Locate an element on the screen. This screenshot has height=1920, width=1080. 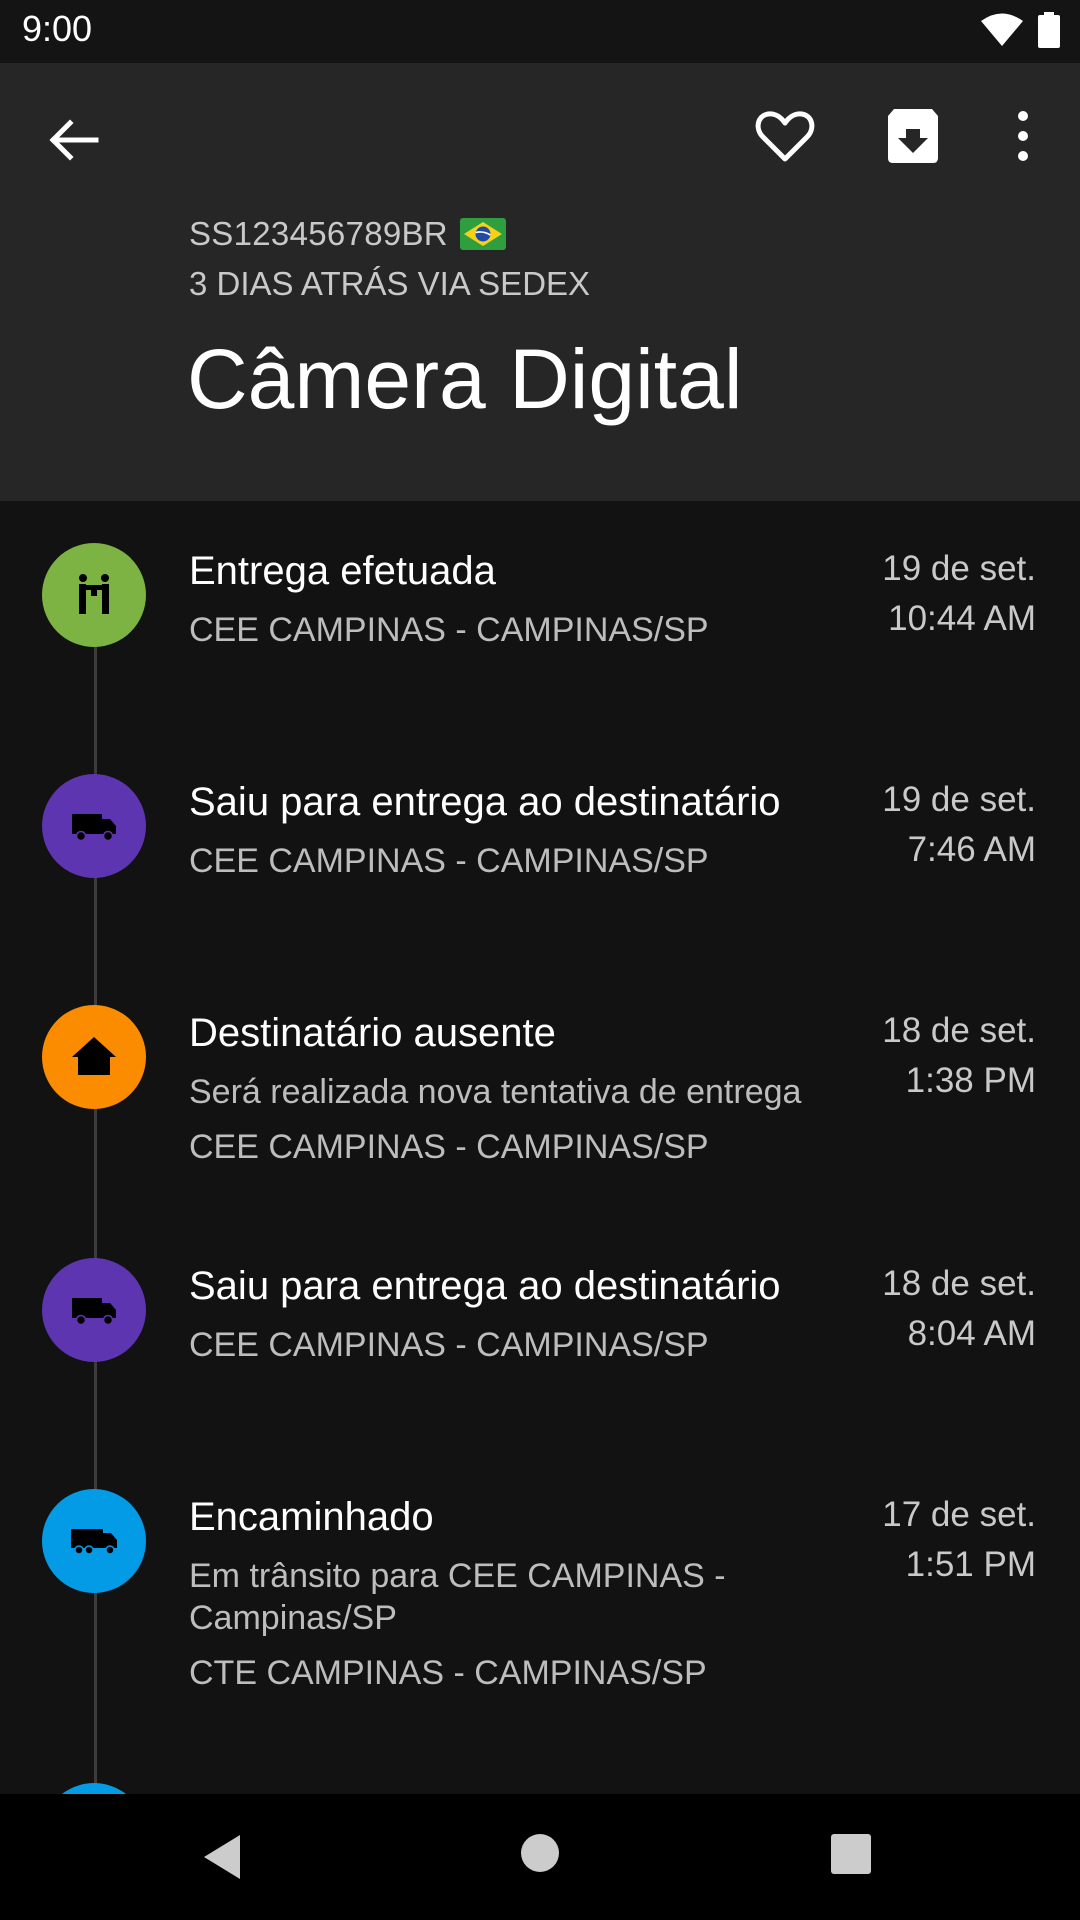
event-title: Encaminhado is located at coordinates (311, 1517).